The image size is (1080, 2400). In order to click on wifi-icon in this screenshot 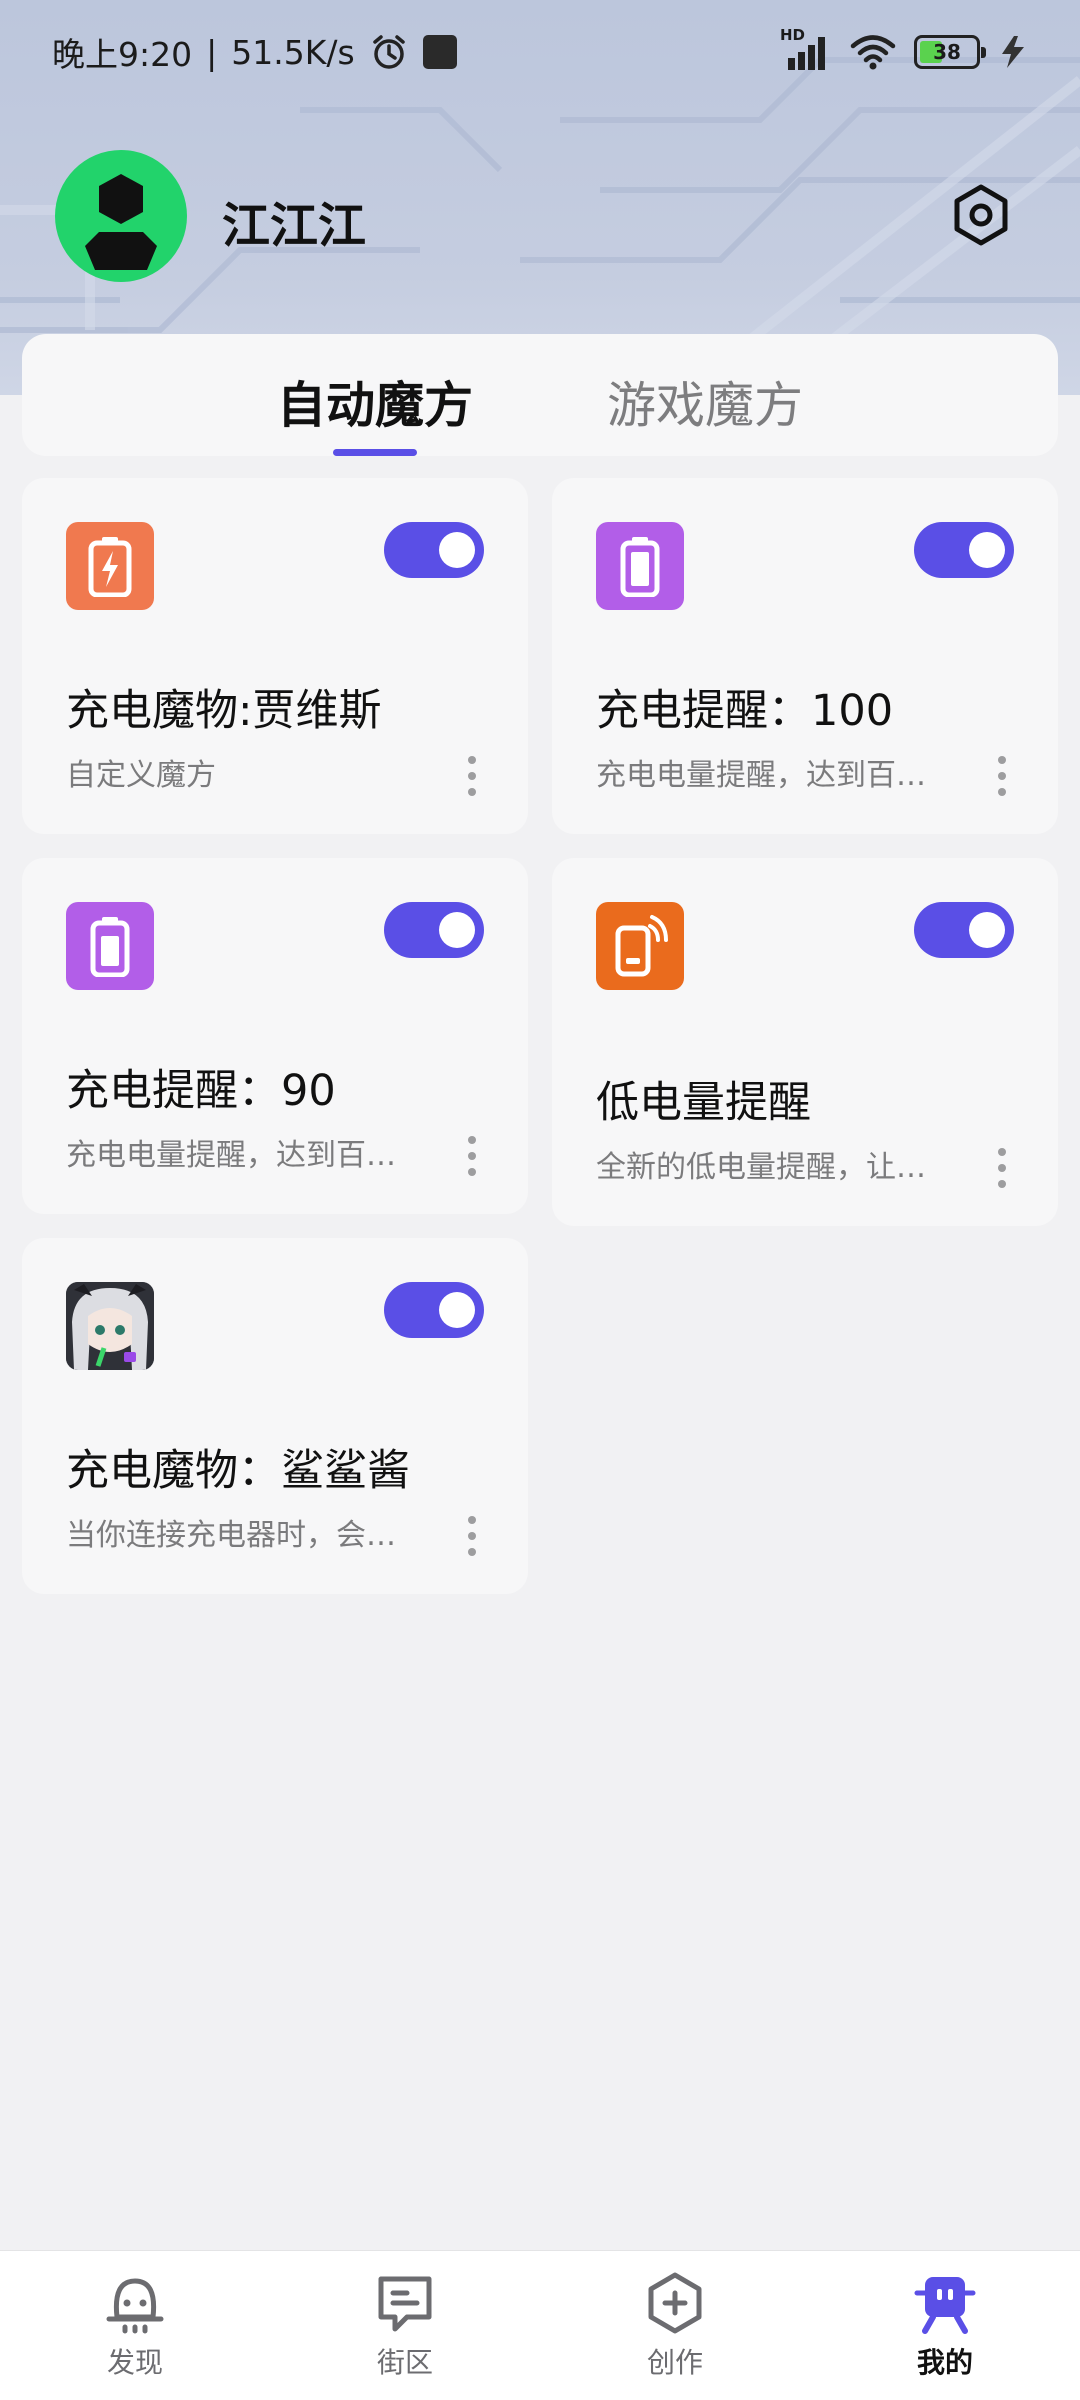, I will do `click(873, 52)`.